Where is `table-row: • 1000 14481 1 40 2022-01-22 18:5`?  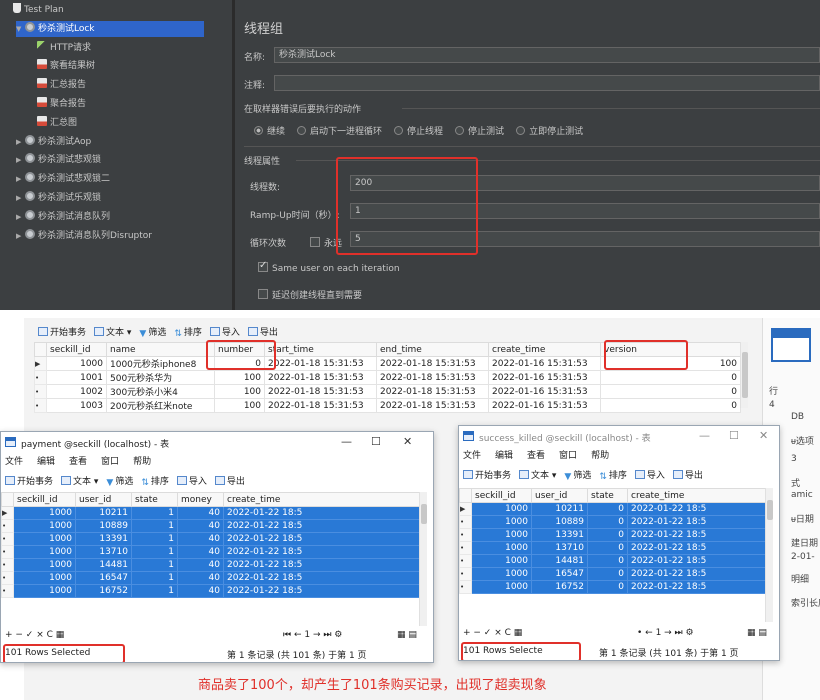 table-row: • 1000 14481 1 40 2022-01-22 18:5 is located at coordinates (210, 565).